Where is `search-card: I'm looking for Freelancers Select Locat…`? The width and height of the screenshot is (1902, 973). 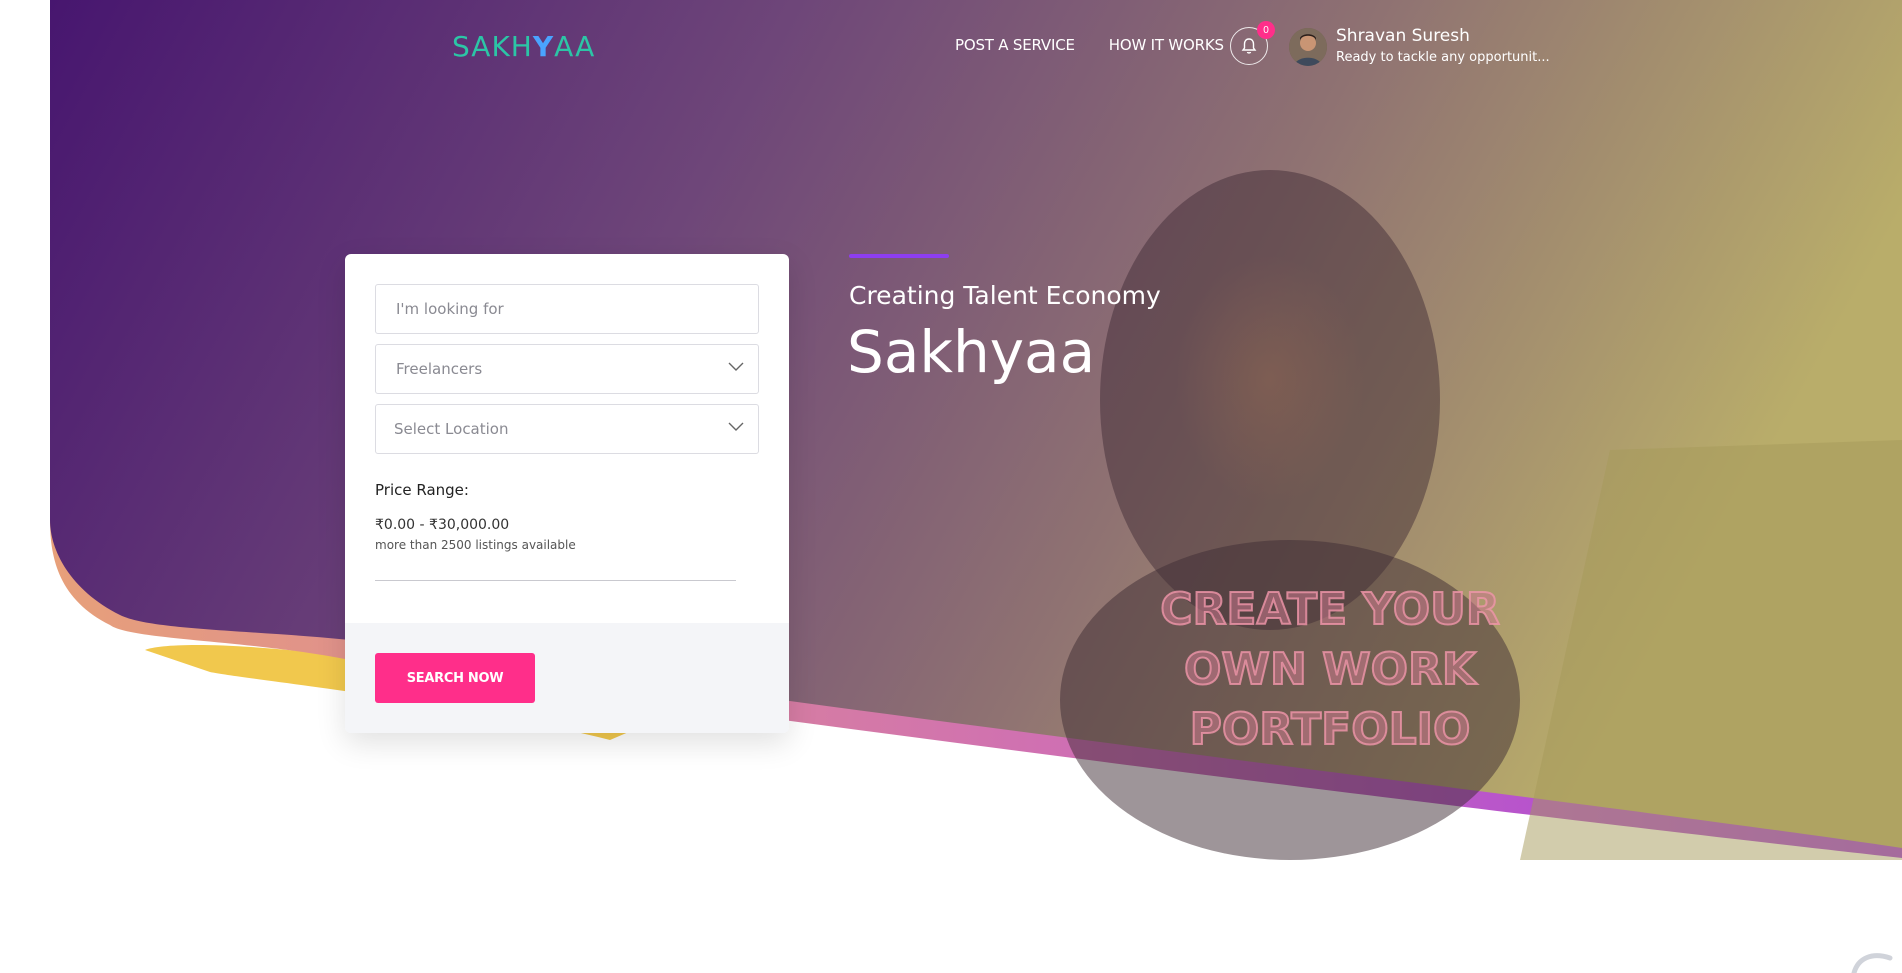 search-card: I'm looking for Freelancers Select Locat… is located at coordinates (567, 493).